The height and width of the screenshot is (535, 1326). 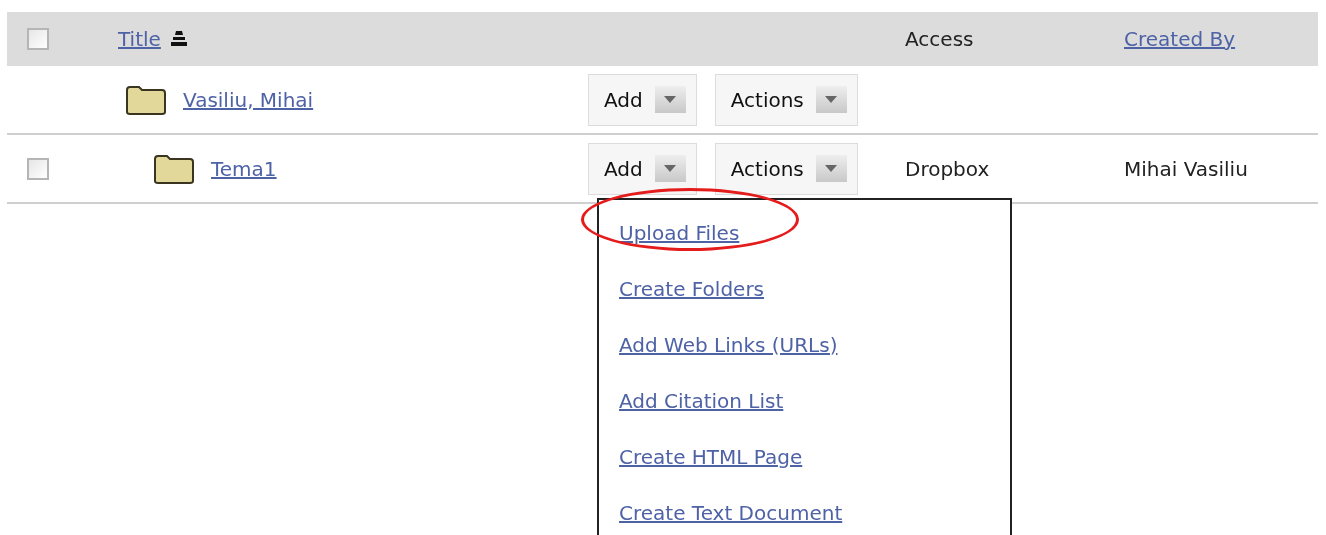 I want to click on folder-link: Vasiliu, Mihai, so click(x=248, y=99).